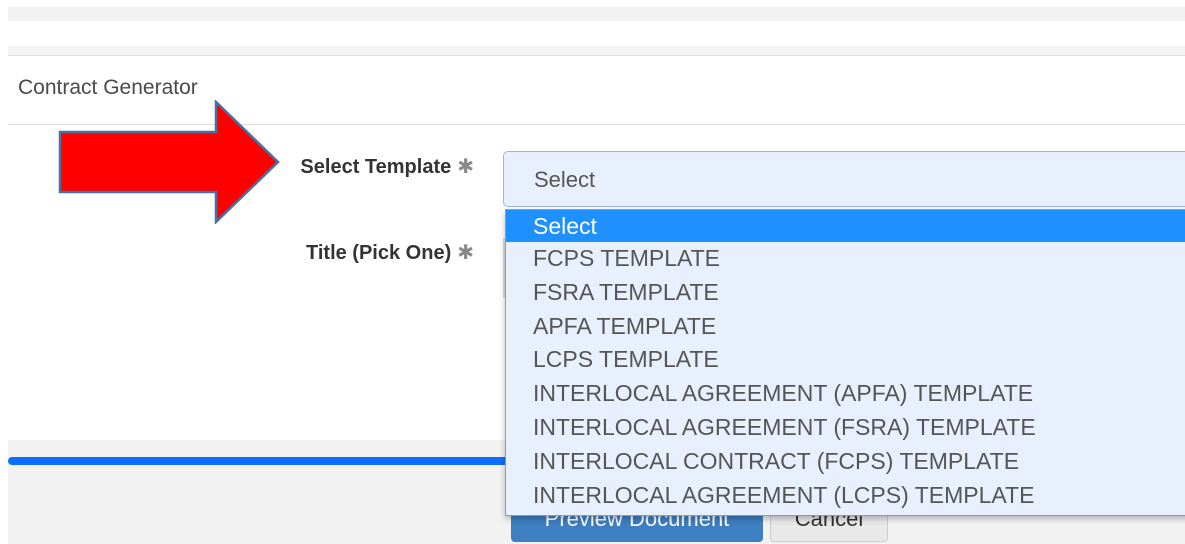  I want to click on template-select: Select, so click(844, 179).